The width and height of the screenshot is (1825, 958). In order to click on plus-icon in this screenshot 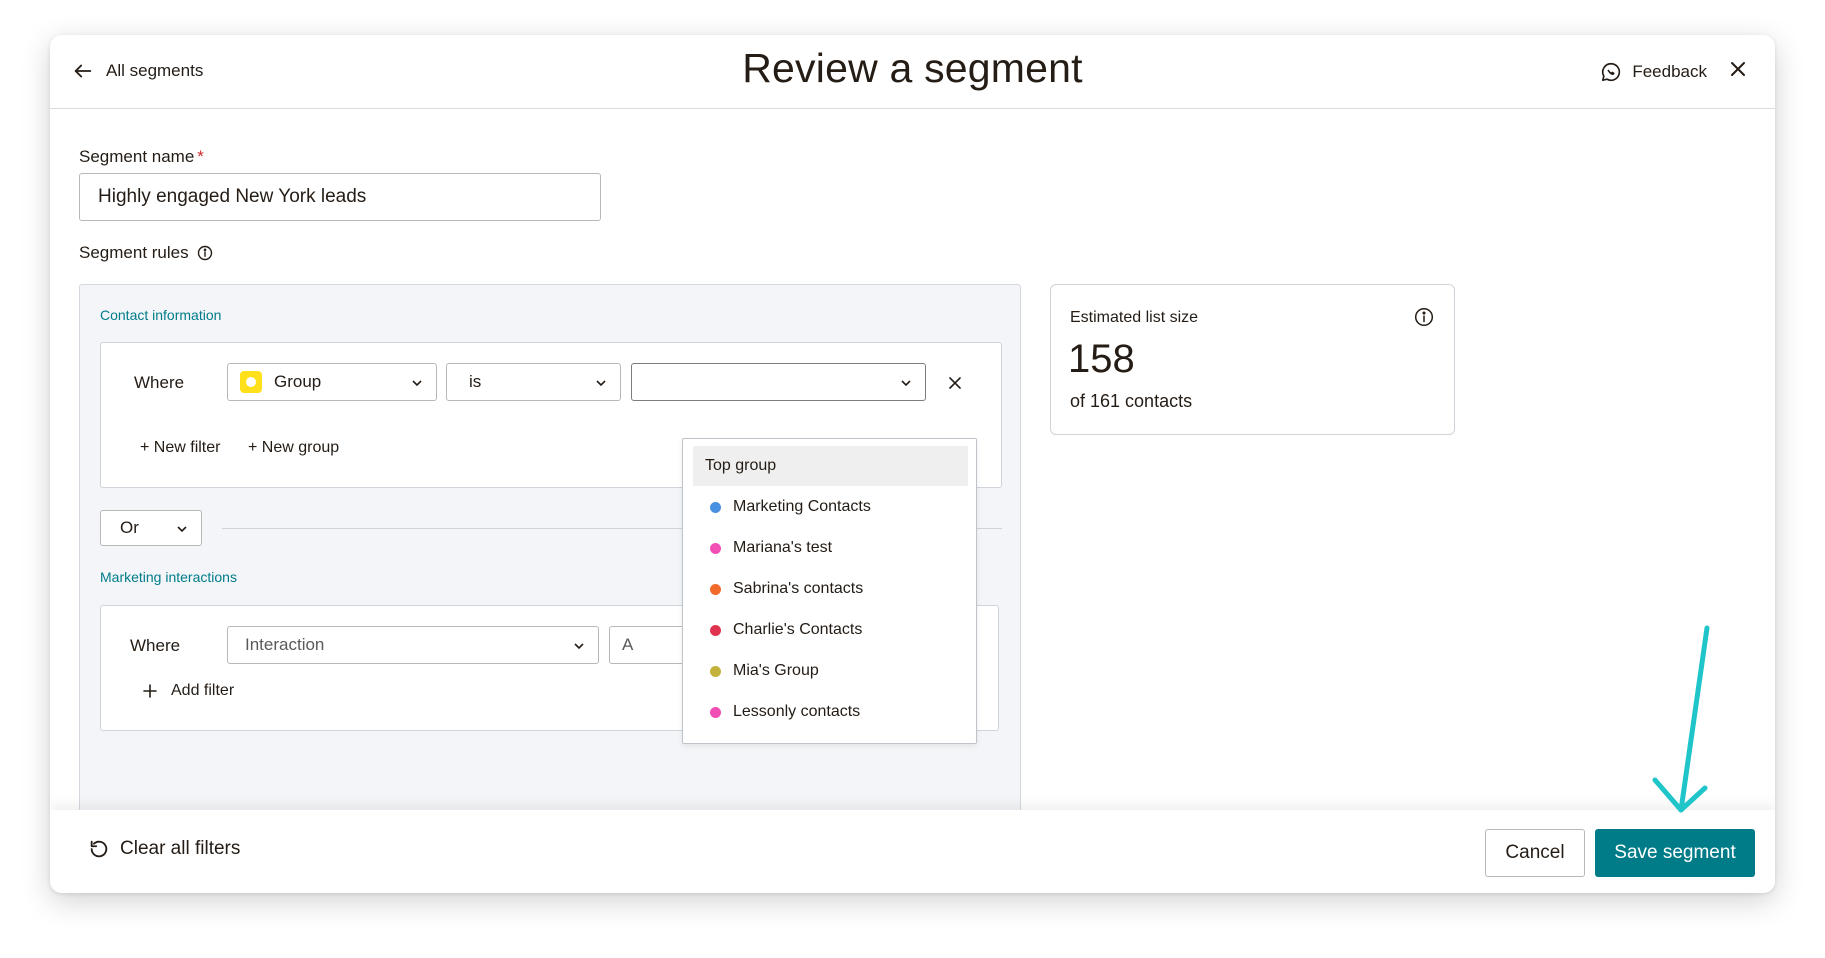, I will do `click(150, 691)`.